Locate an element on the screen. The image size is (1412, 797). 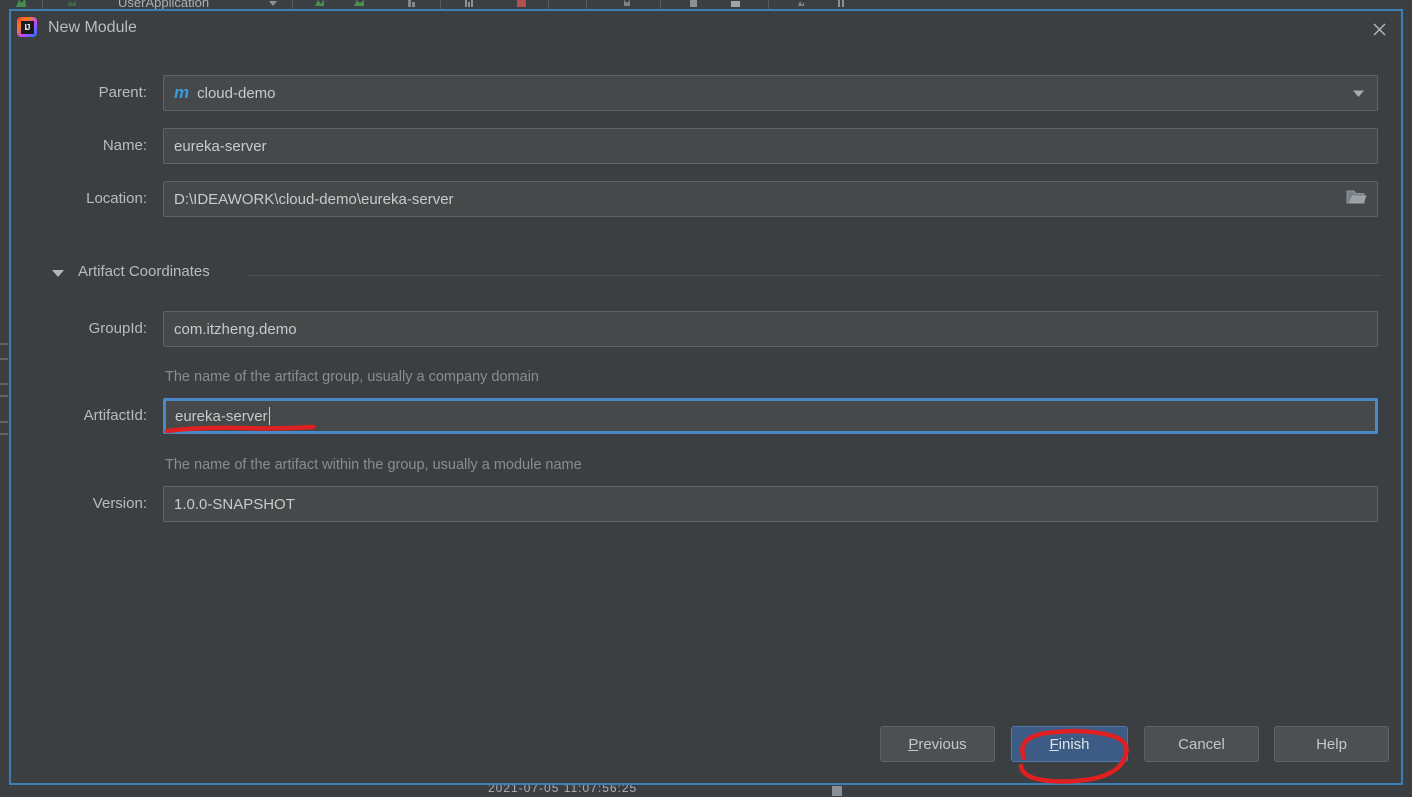
parent-row: Parent: m cloud-demo is located at coordinates (706, 93).